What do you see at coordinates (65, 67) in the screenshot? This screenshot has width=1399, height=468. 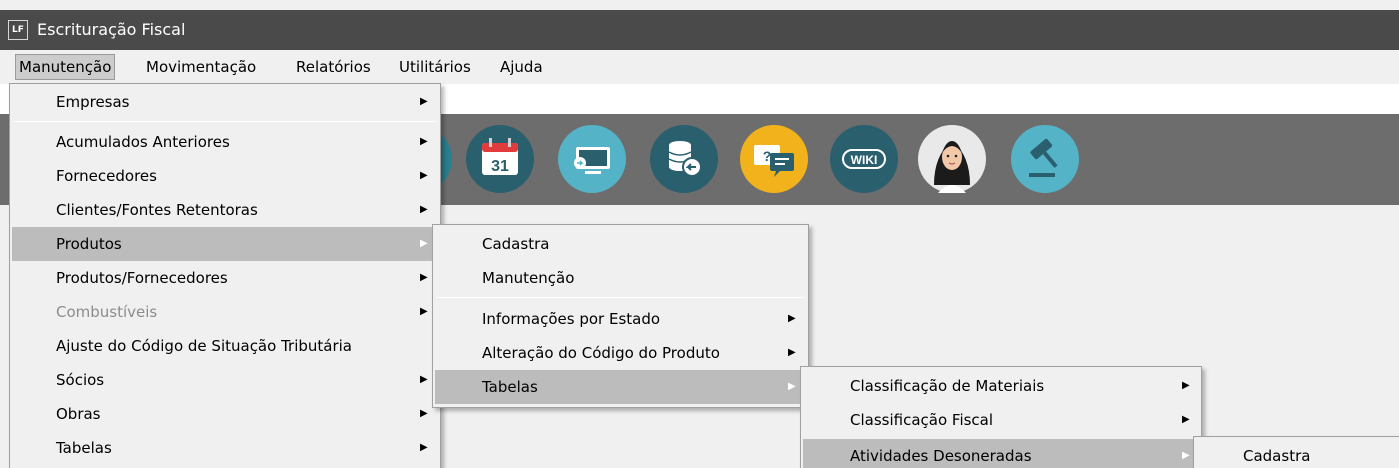 I see `menubar-manutencao: Manutenção` at bounding box center [65, 67].